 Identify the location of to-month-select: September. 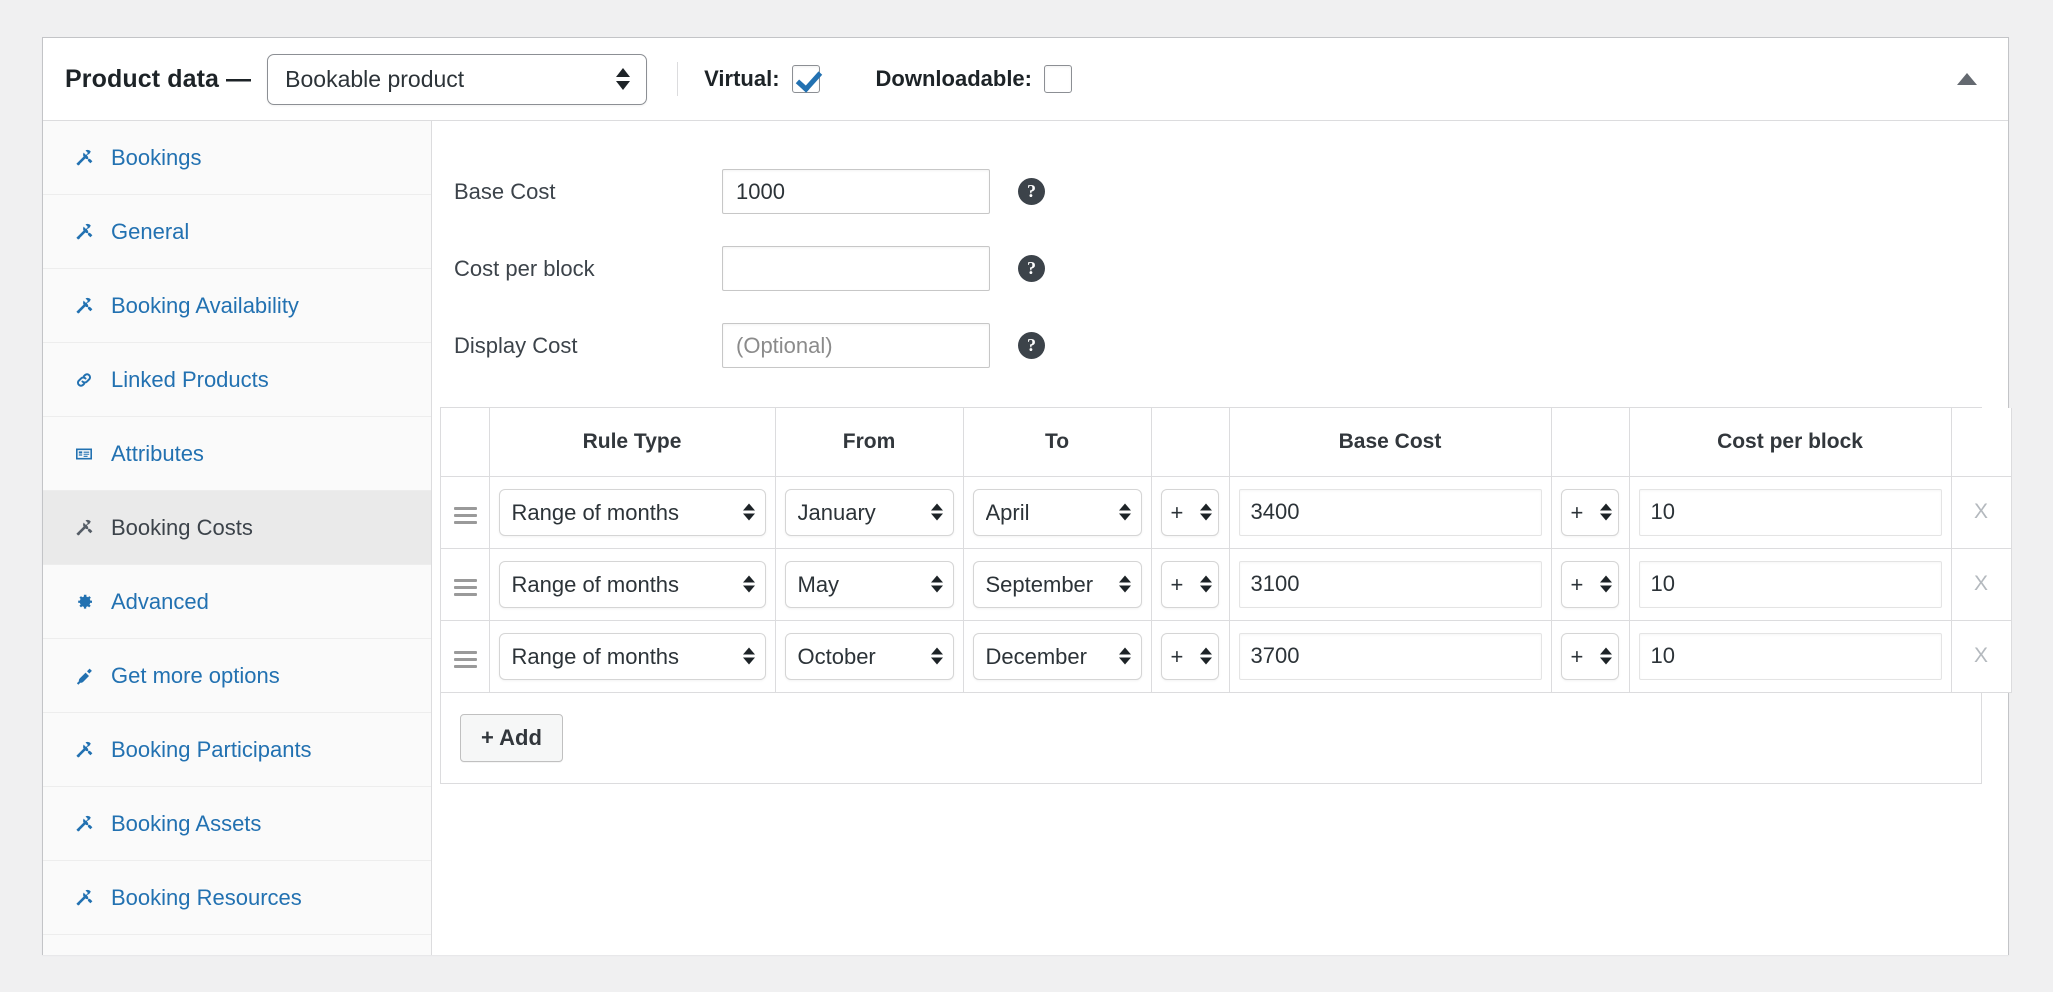
(1057, 584).